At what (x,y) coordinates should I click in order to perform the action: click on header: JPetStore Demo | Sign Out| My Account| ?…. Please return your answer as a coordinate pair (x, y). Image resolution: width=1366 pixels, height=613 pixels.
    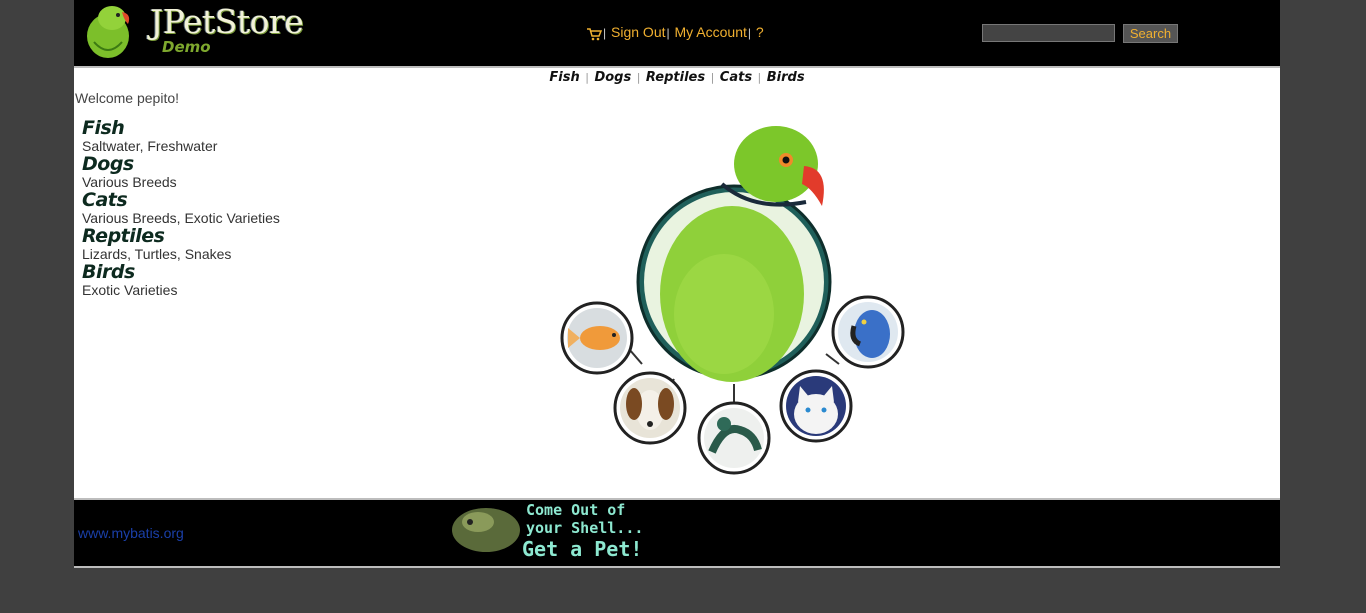
    Looking at the image, I should click on (677, 34).